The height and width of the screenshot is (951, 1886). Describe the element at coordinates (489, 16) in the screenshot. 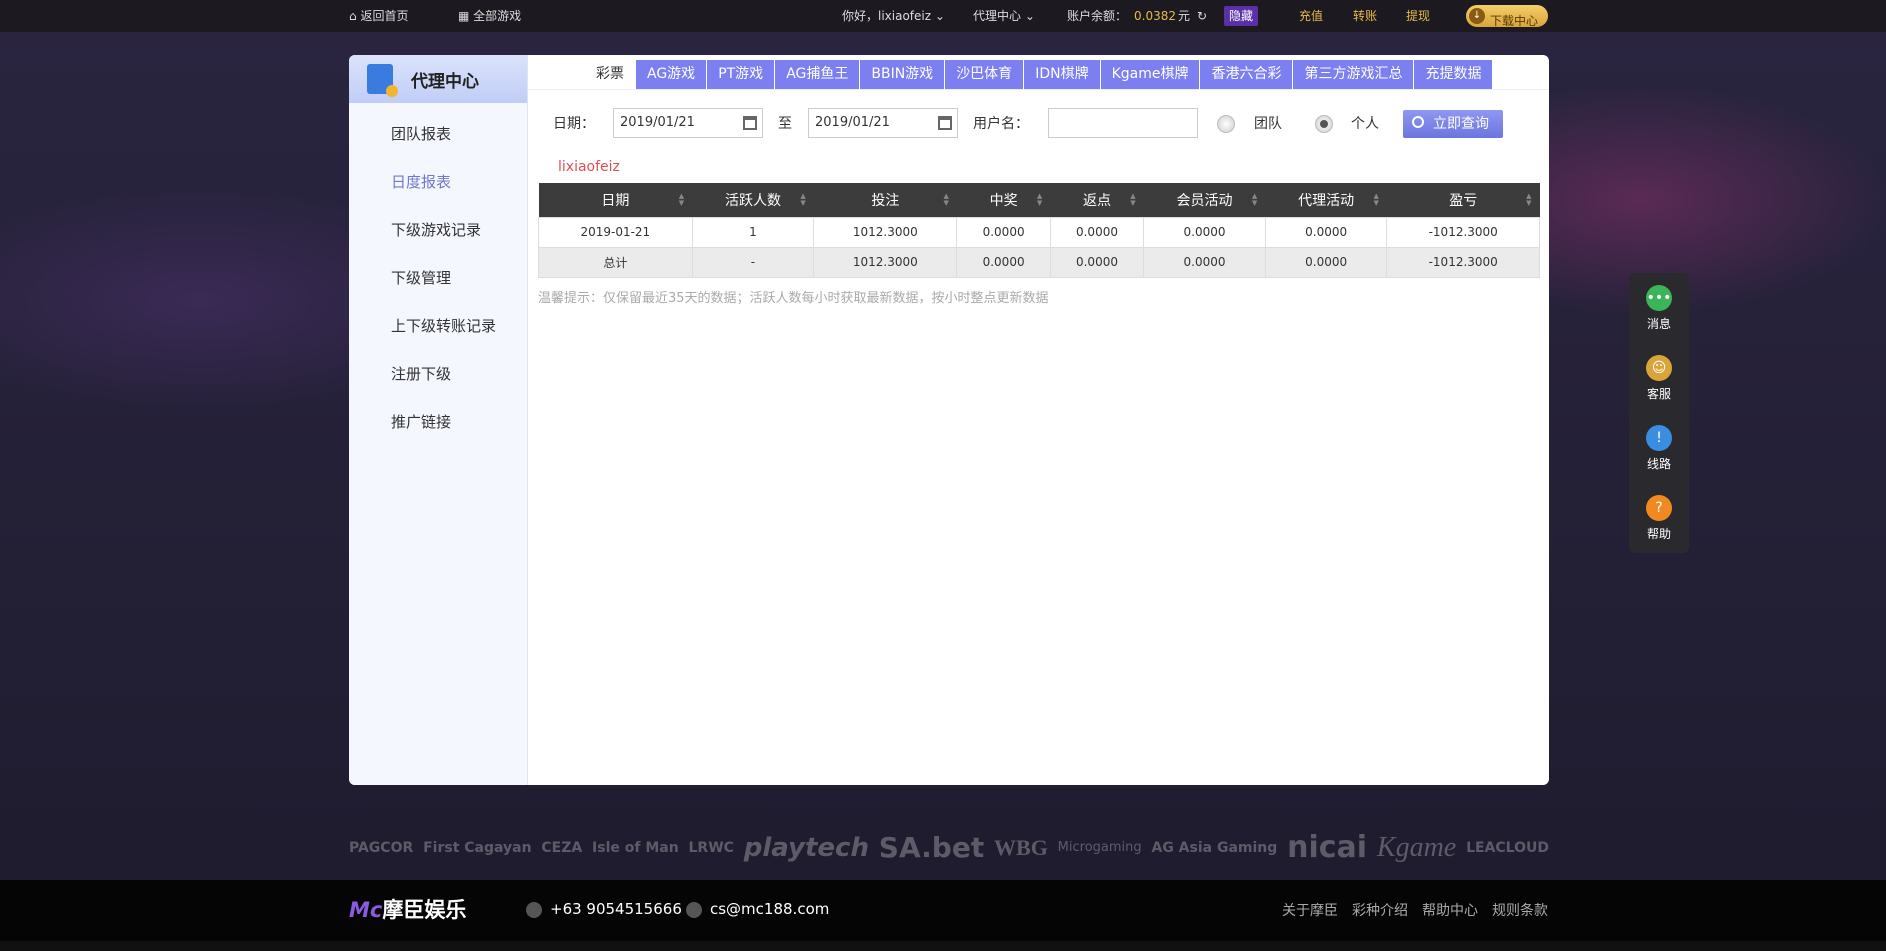

I see `all-games-link: ▦ 全部游戏` at that location.